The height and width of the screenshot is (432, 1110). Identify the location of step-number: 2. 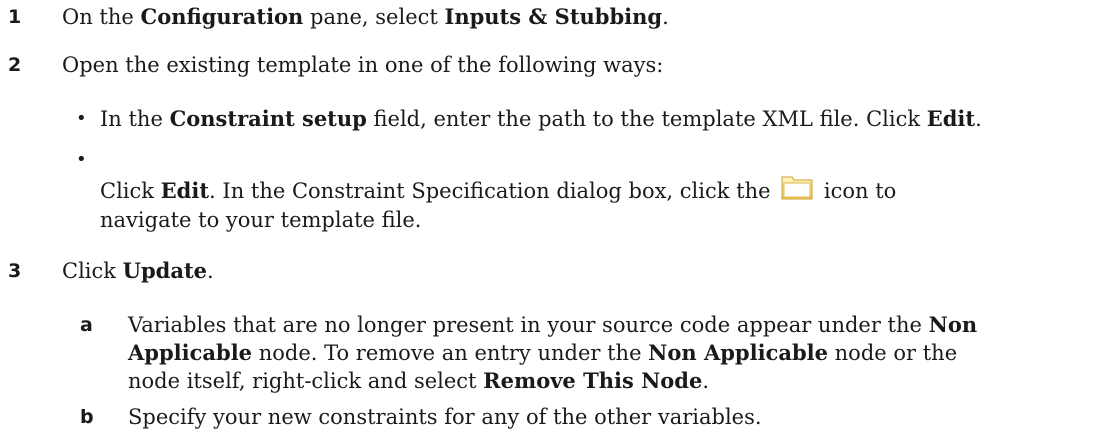
(15, 65).